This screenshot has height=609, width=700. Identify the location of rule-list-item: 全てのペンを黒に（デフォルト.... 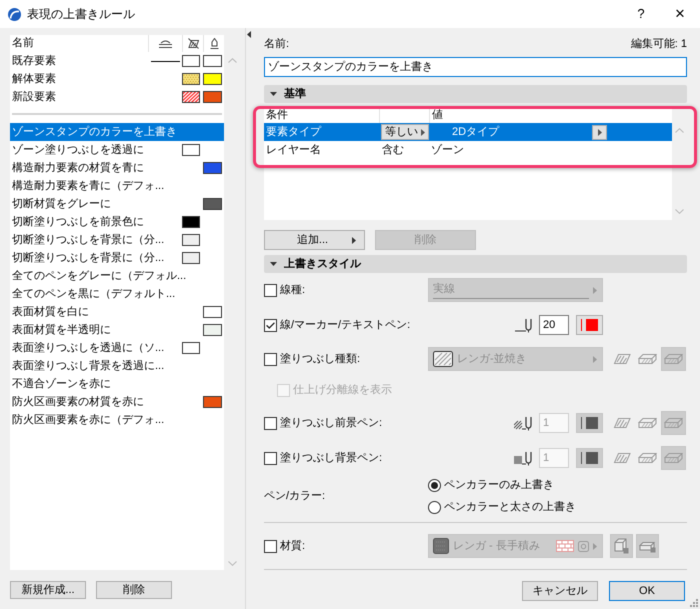
(117, 294).